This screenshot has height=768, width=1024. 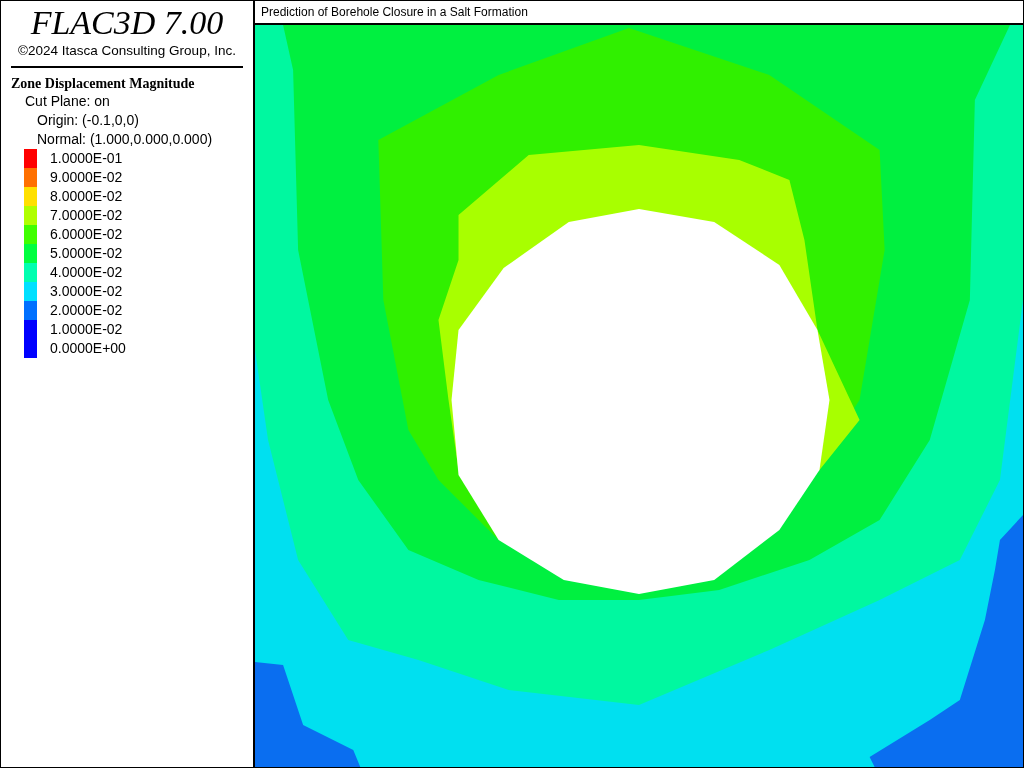 I want to click on legend-value: 5.0000E-02, so click(x=86, y=253).